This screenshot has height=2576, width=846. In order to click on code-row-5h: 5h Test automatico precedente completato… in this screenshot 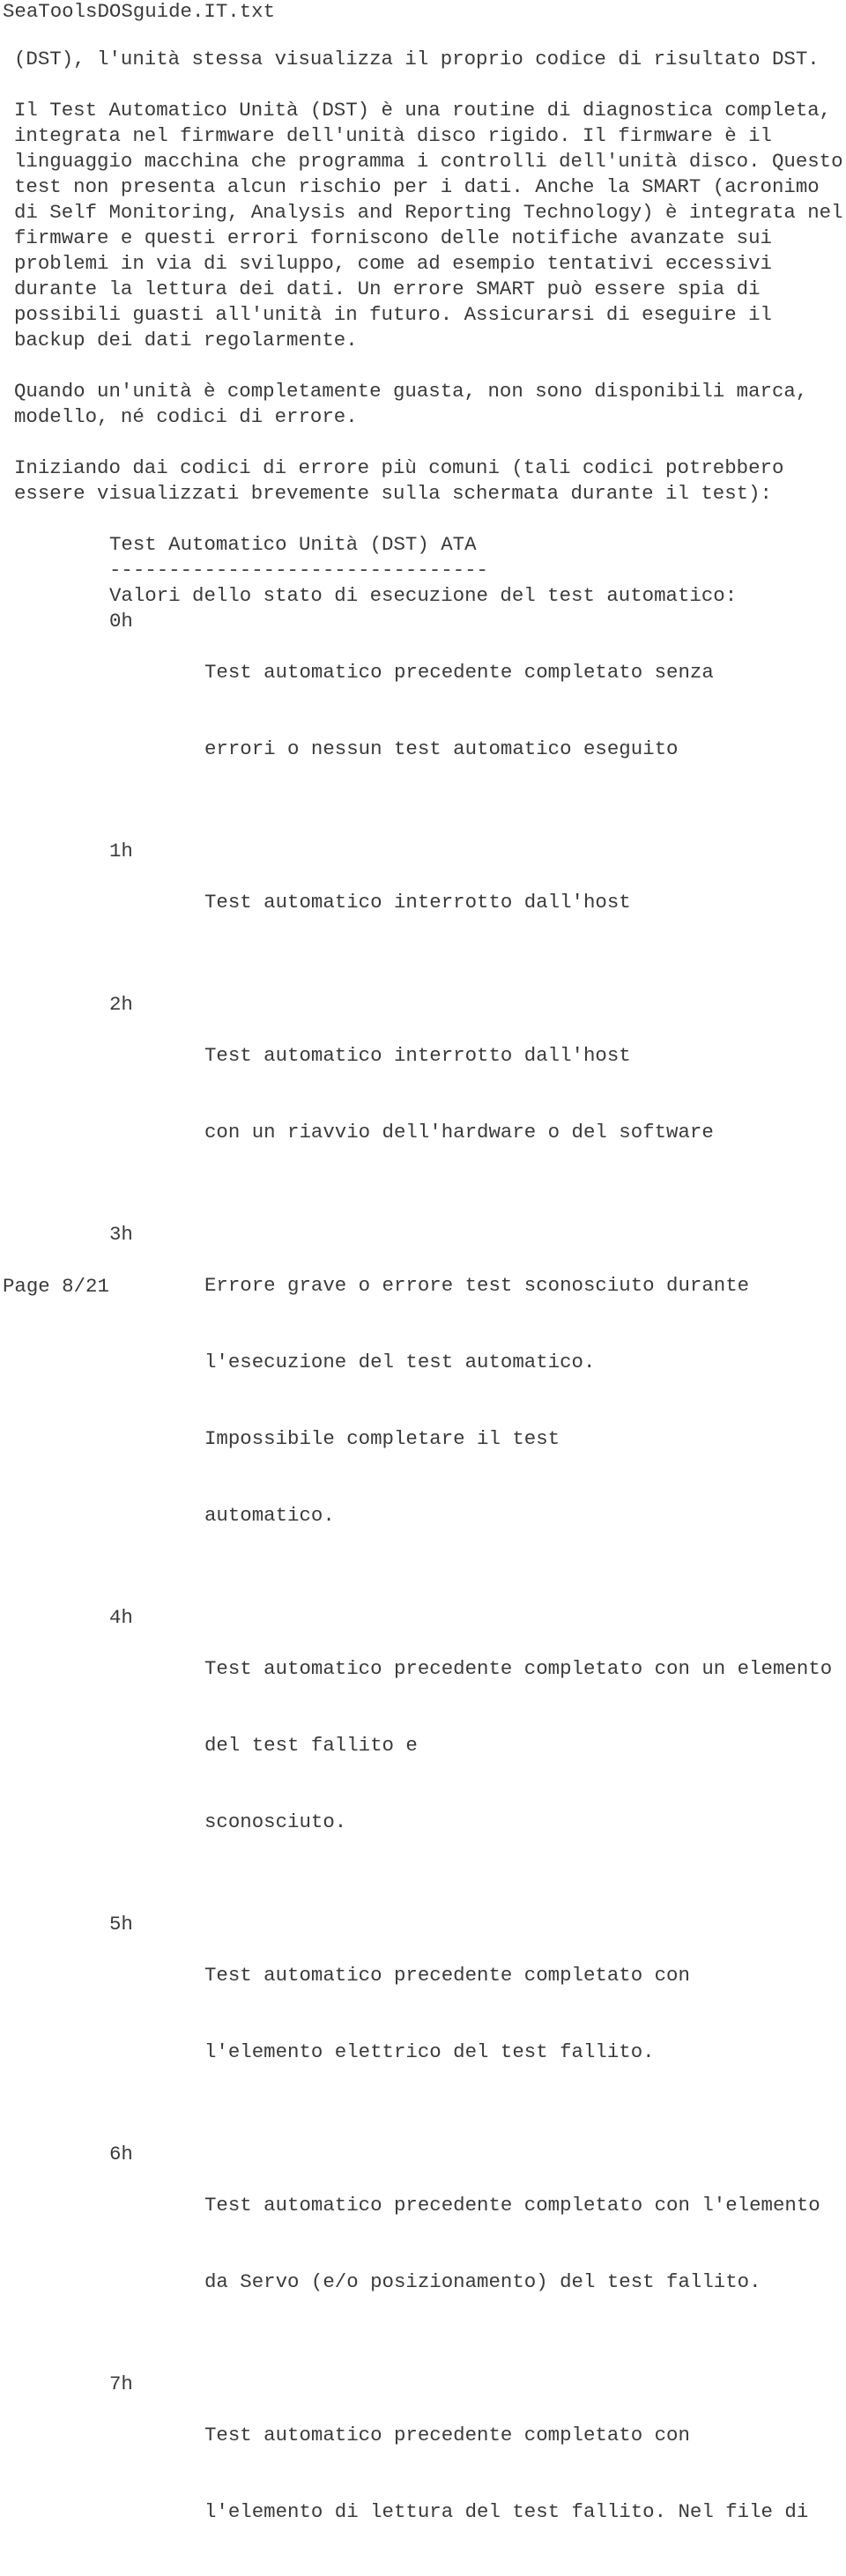, I will do `click(428, 2014)`.